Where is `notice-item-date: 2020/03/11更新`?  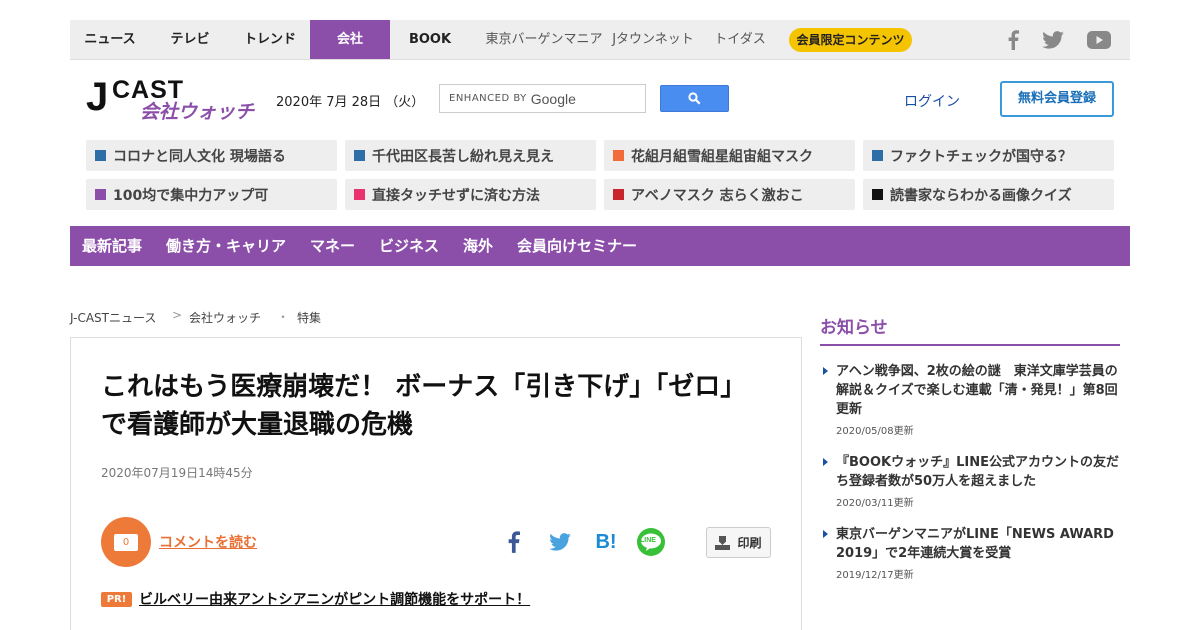 notice-item-date: 2020/03/11更新 is located at coordinates (875, 503).